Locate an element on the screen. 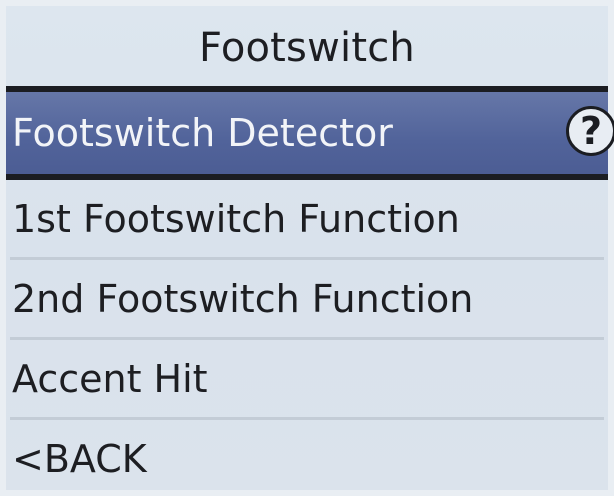  menu-item-label: Footswitch Detector is located at coordinates (202, 133).